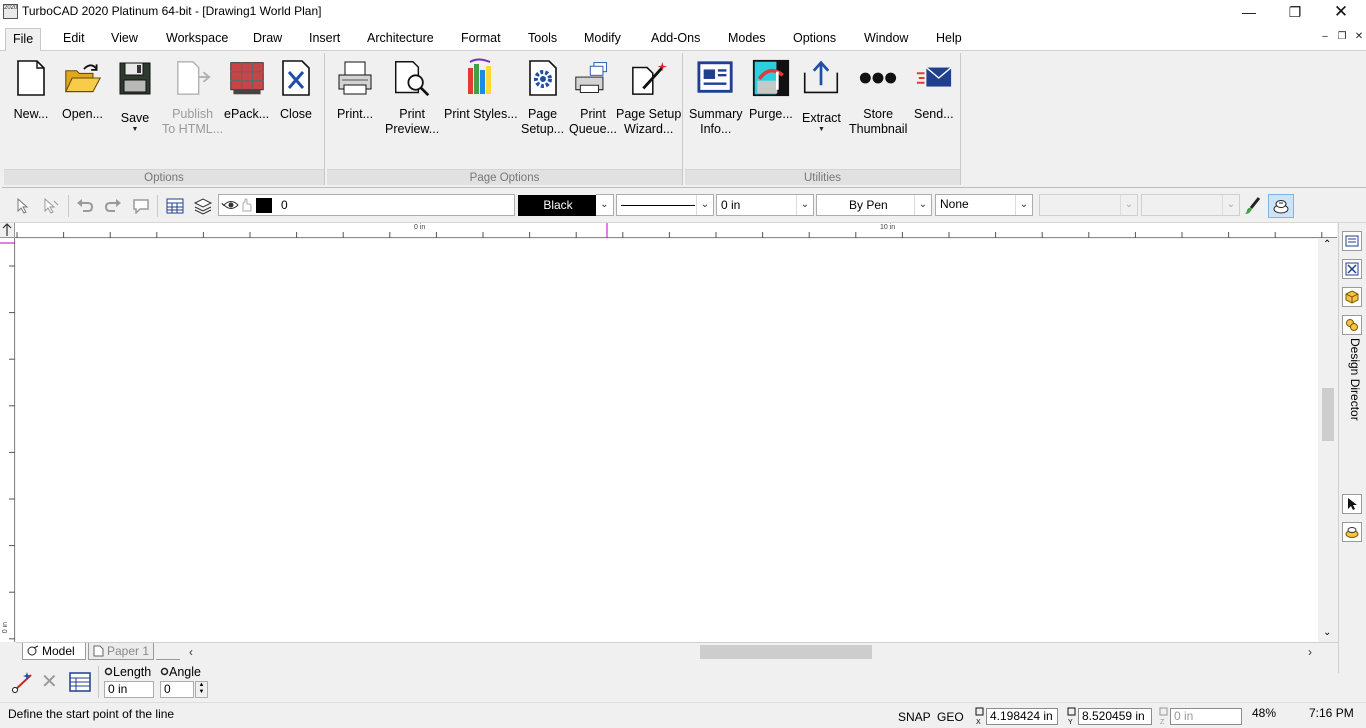 The image size is (1366, 728). Describe the element at coordinates (950, 717) in the screenshot. I see `geo-toggle: GEO` at that location.